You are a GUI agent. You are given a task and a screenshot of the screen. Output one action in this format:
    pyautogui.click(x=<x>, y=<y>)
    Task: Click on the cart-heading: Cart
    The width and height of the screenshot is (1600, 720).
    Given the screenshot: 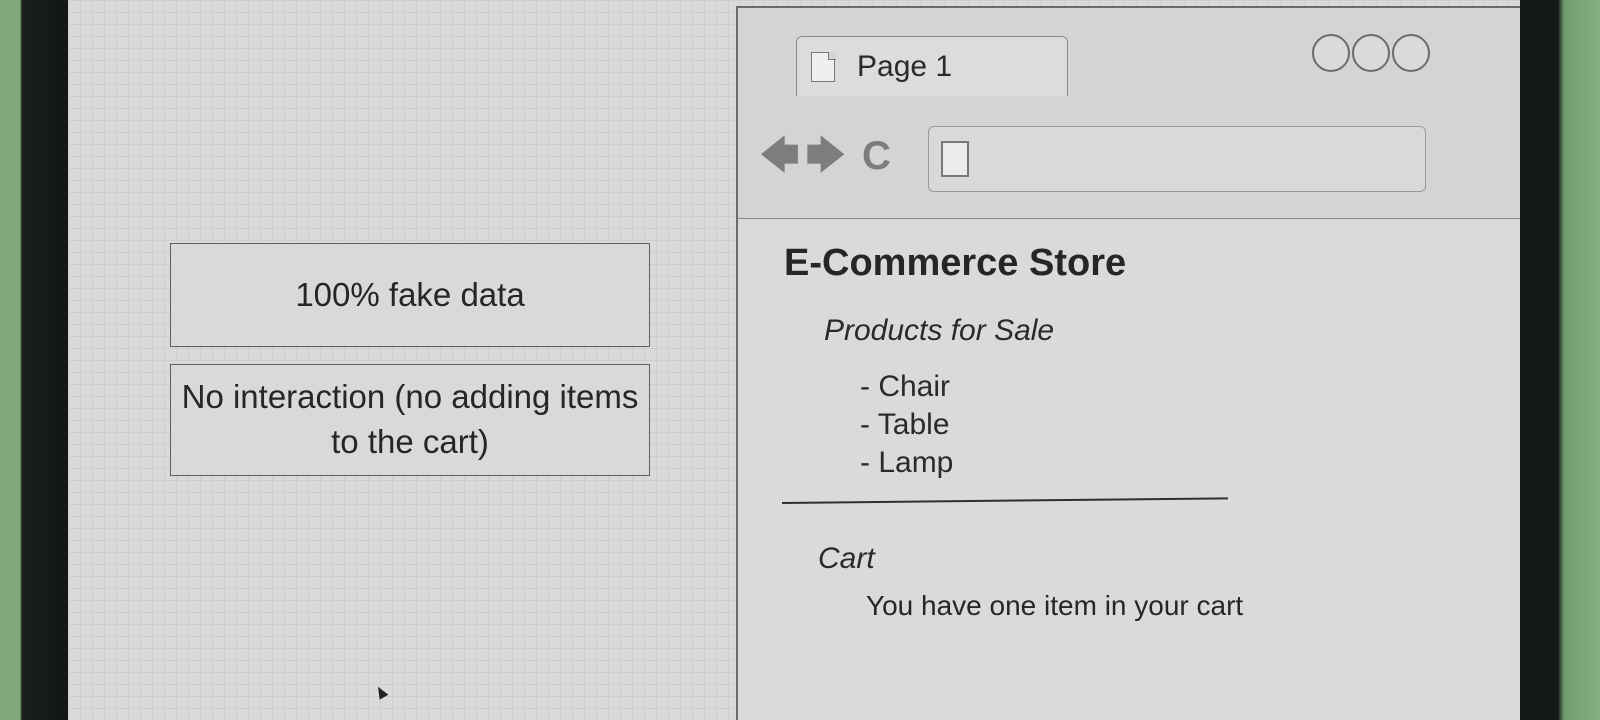 What is the action you would take?
    pyautogui.click(x=846, y=558)
    